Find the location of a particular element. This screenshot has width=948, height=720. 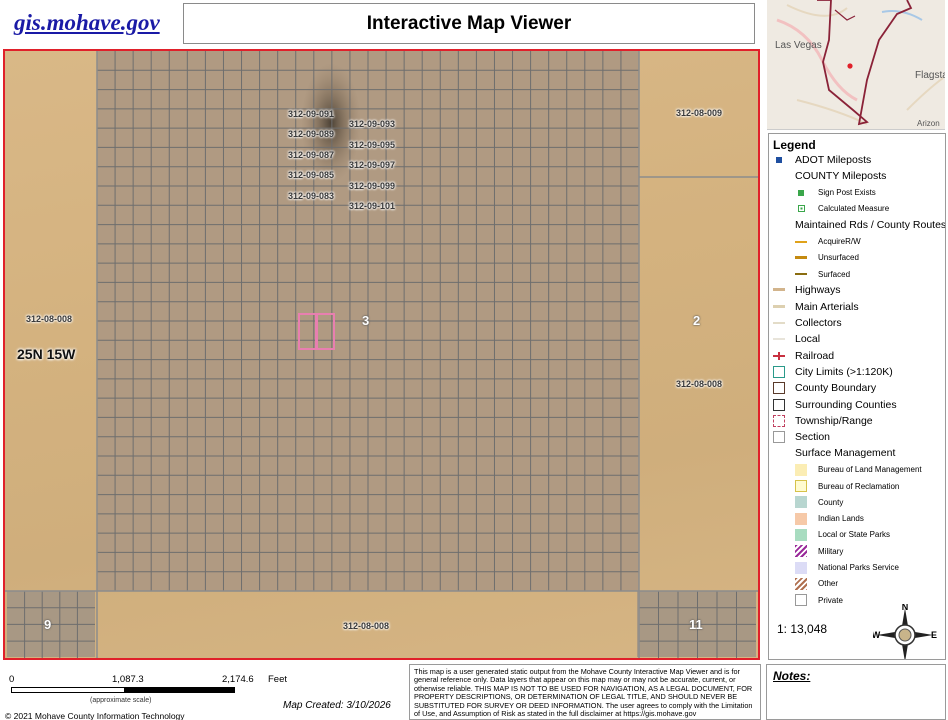

parcel-label: 312-09-095 is located at coordinates (372, 145).